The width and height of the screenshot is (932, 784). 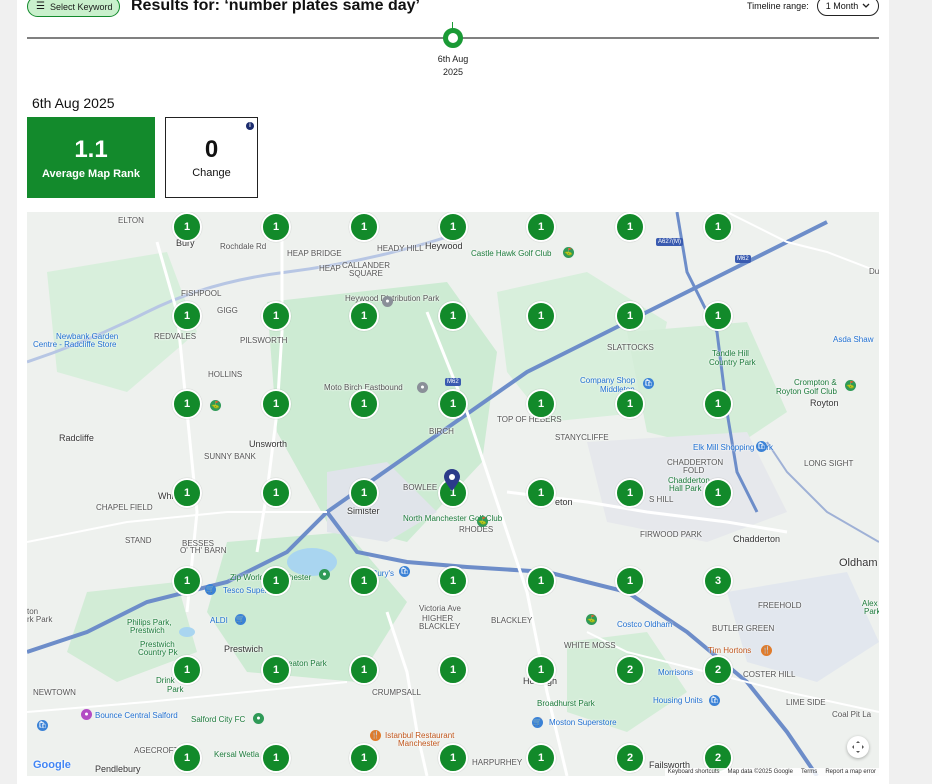 What do you see at coordinates (809, 772) in the screenshot?
I see `terms-link: Terms` at bounding box center [809, 772].